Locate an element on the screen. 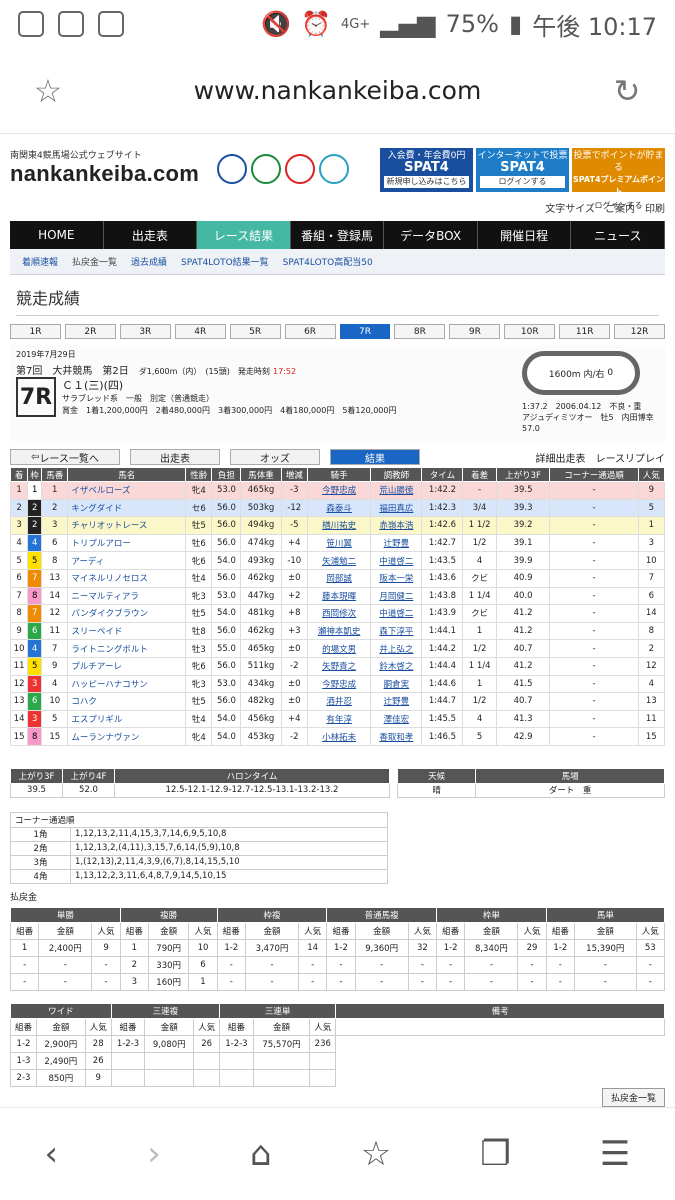 This screenshot has width=675, height=1200. replay-link: レースリプレイ is located at coordinates (631, 457).